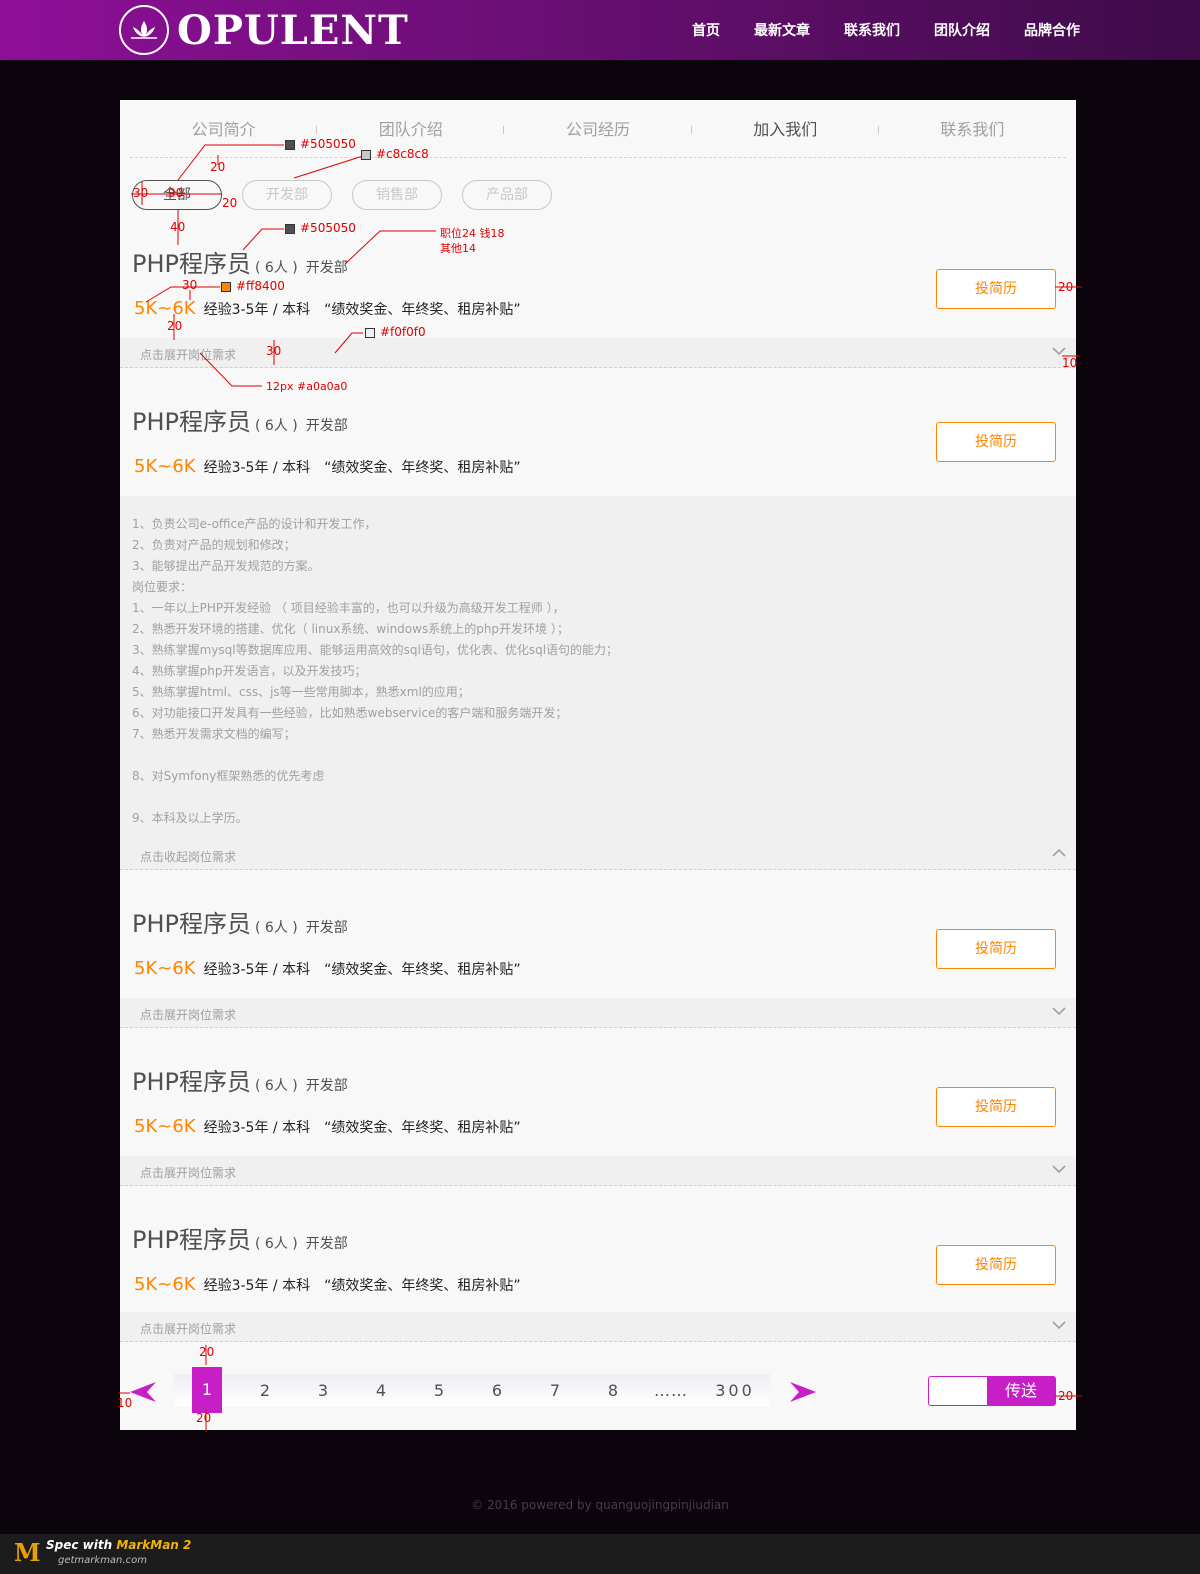  Describe the element at coordinates (403, 332) in the screenshot. I see `annotation: #f0f0f0` at that location.